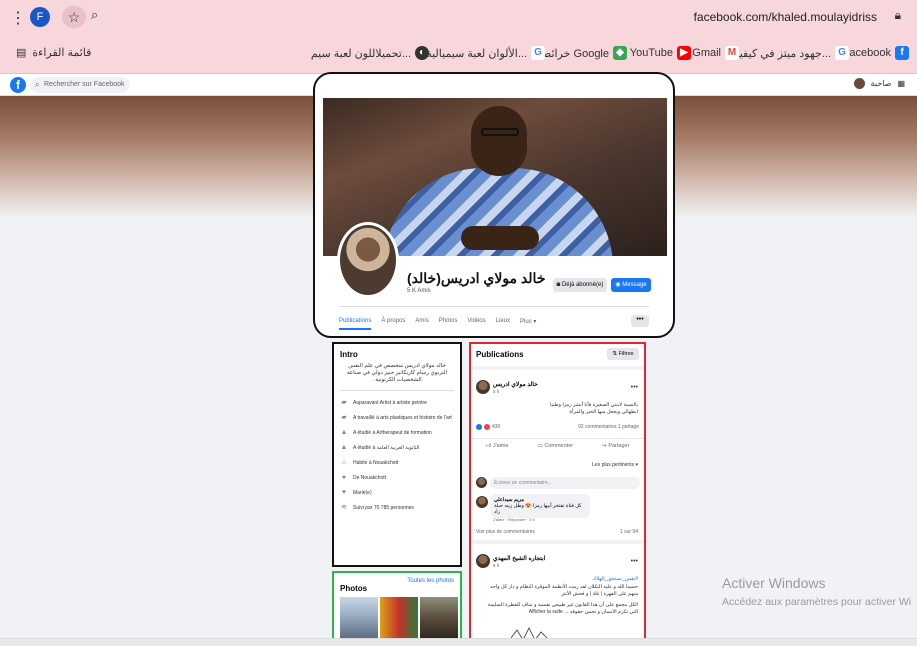 The width and height of the screenshot is (917, 646). I want to click on profile-name: خالد مولاي ادريس(خالد), so click(476, 278).